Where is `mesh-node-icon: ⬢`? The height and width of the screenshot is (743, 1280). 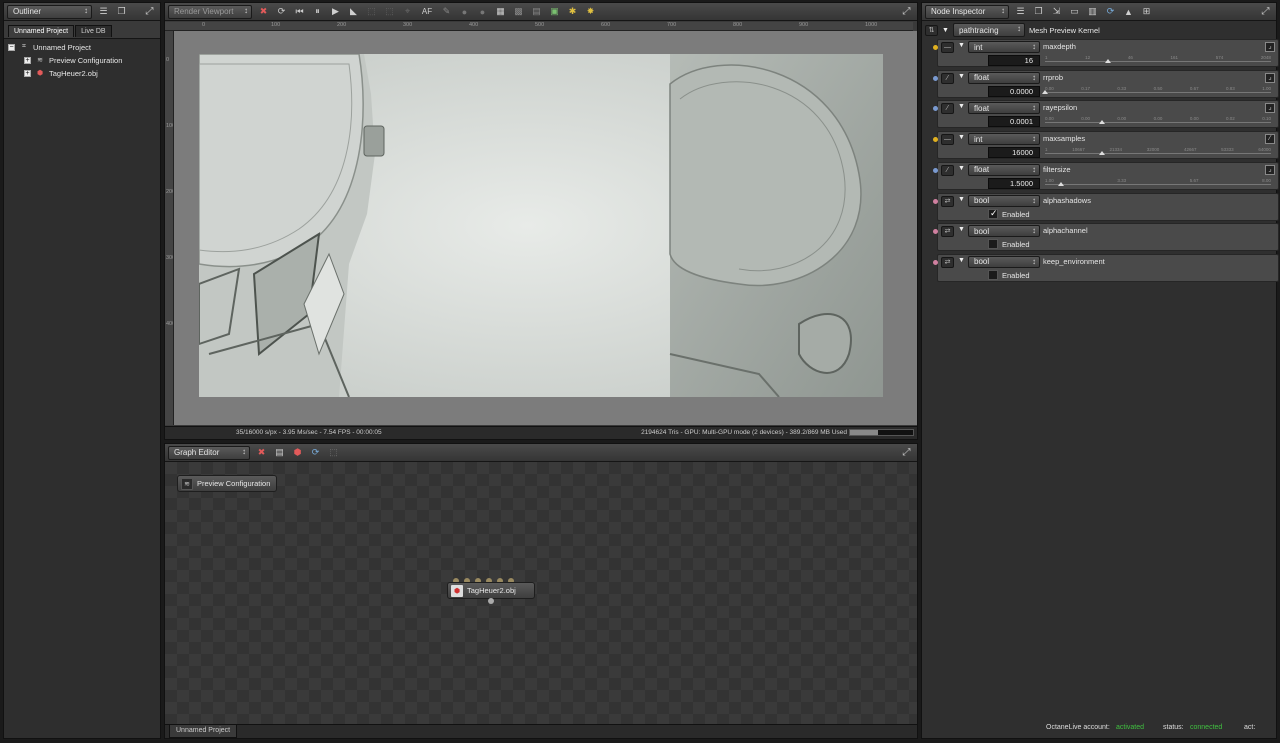 mesh-node-icon: ⬢ is located at coordinates (297, 452).